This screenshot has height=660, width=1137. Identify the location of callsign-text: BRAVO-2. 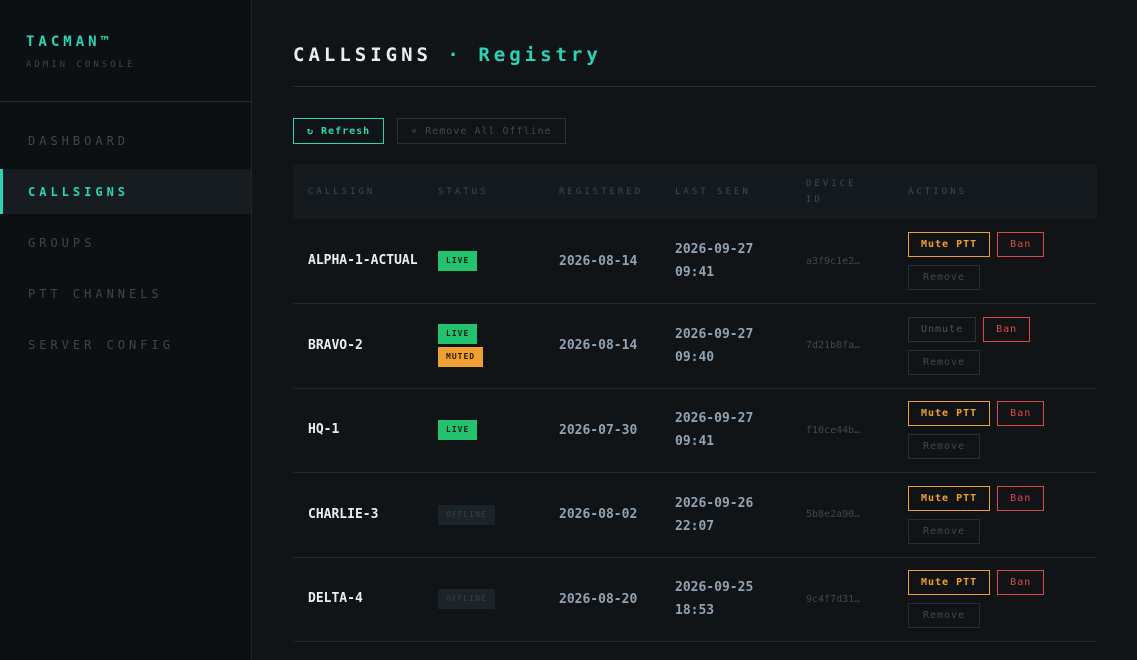
(335, 345).